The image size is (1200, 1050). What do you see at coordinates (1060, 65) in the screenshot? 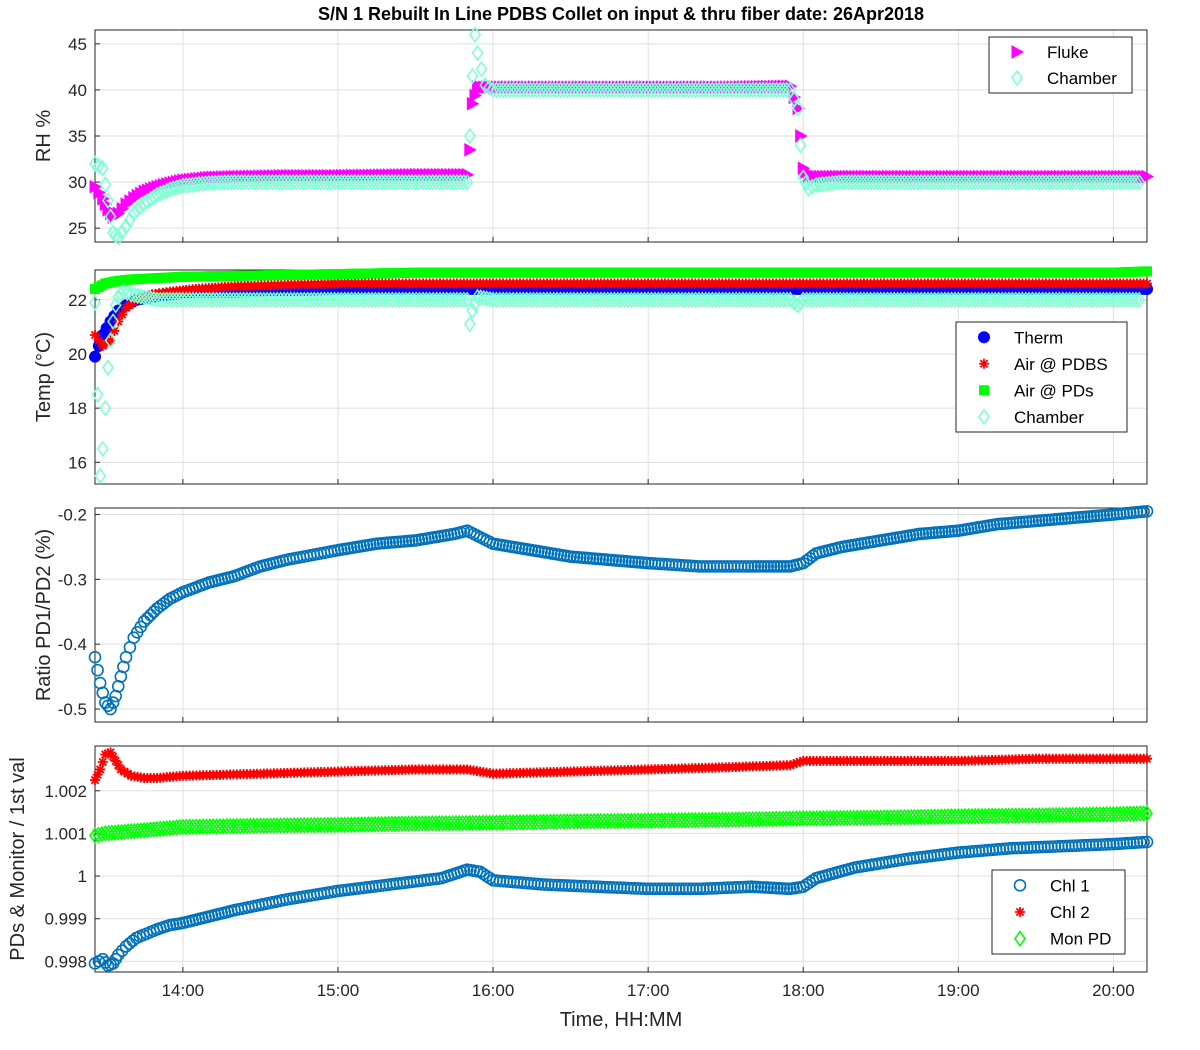
I see `legend: Fluke Chamber` at bounding box center [1060, 65].